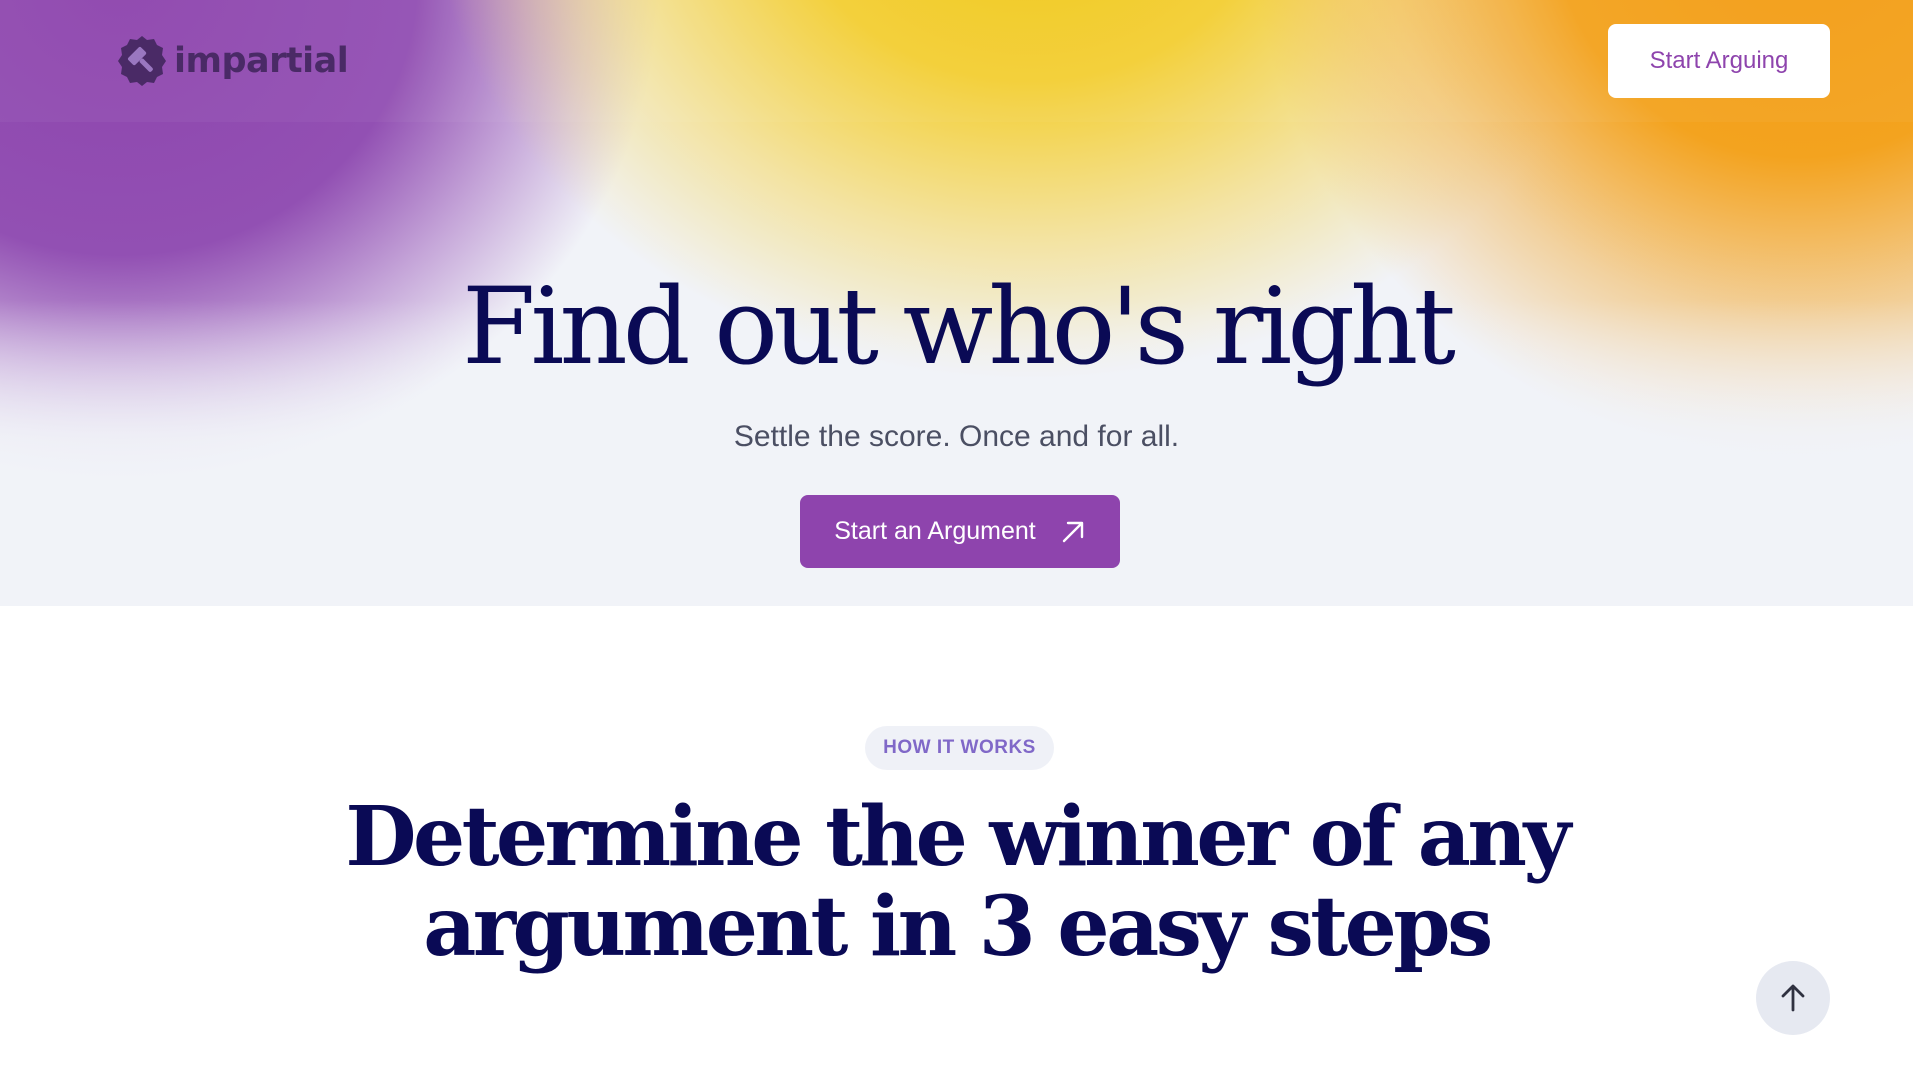 This screenshot has width=1913, height=1076. I want to click on navbar: impartial Start Arguing, so click(956, 61).